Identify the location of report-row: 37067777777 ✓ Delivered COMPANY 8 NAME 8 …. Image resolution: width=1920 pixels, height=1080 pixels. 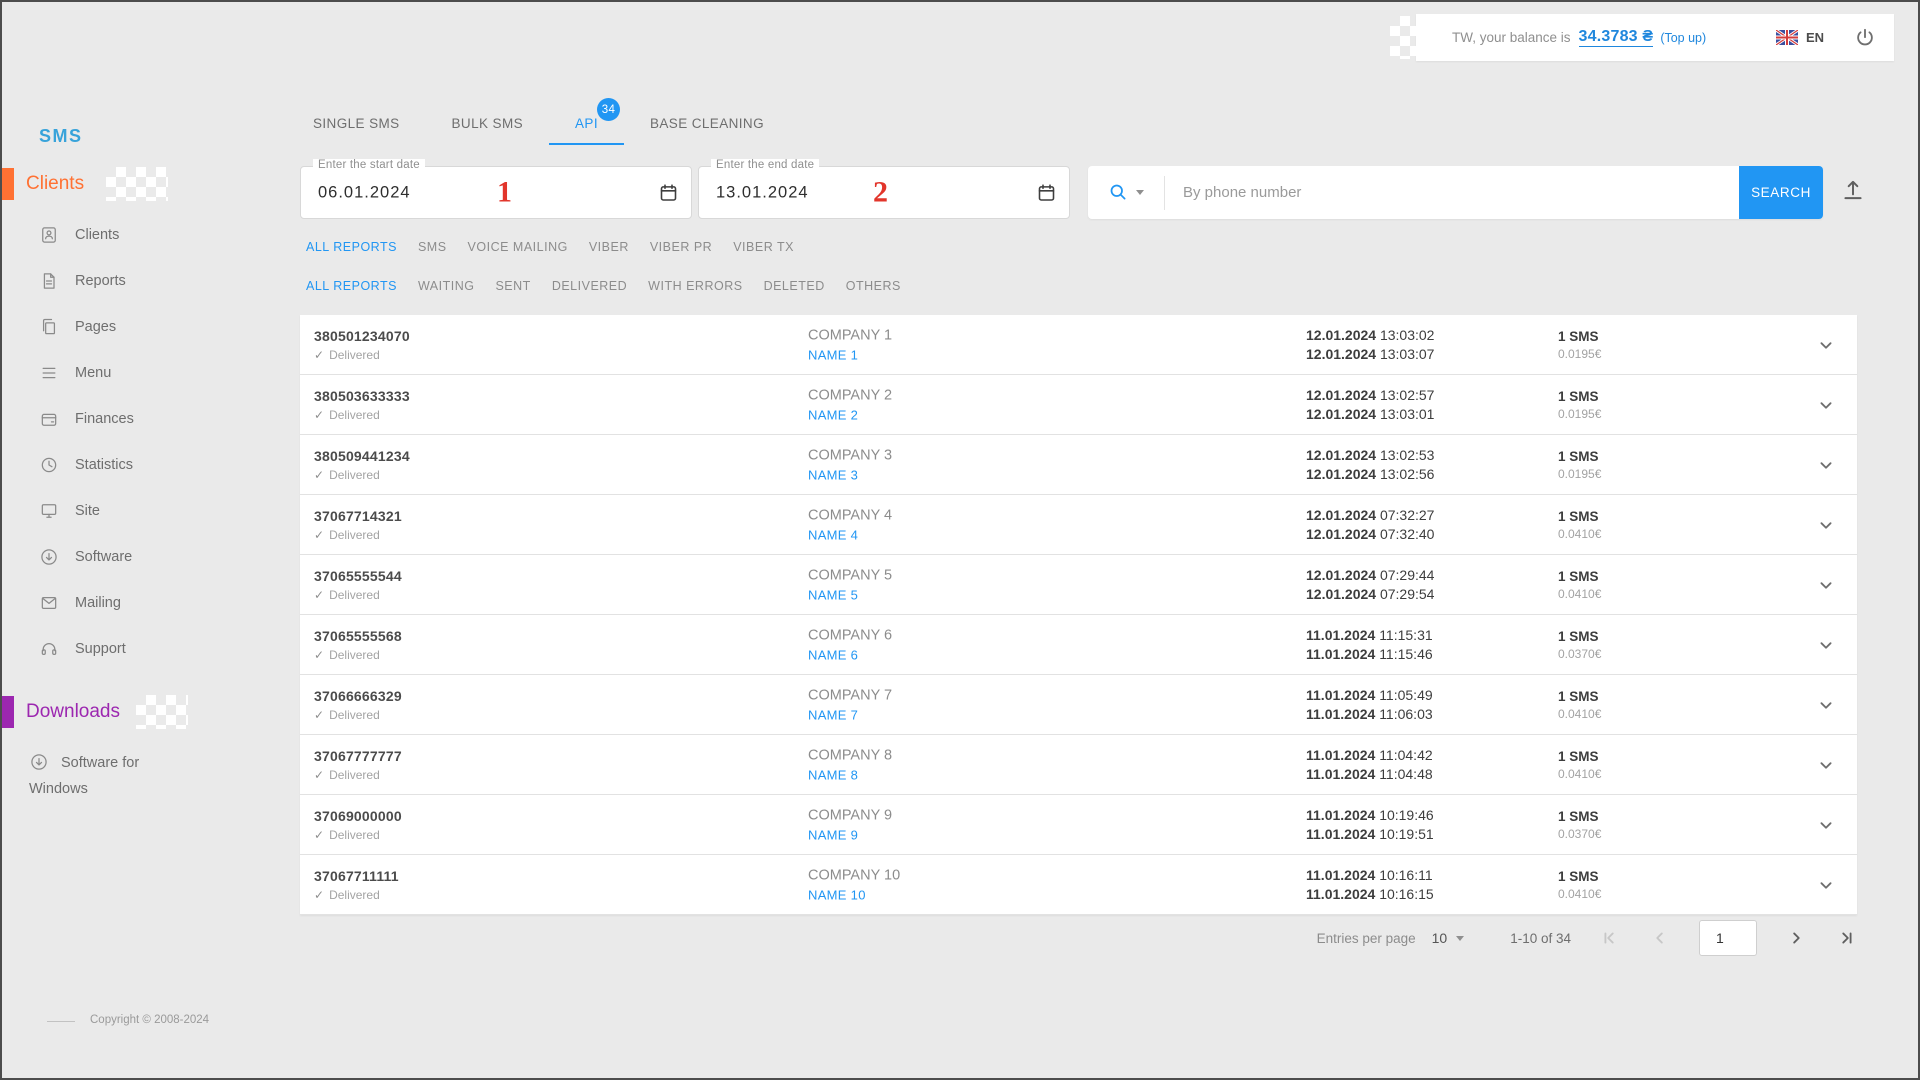
(1078, 765).